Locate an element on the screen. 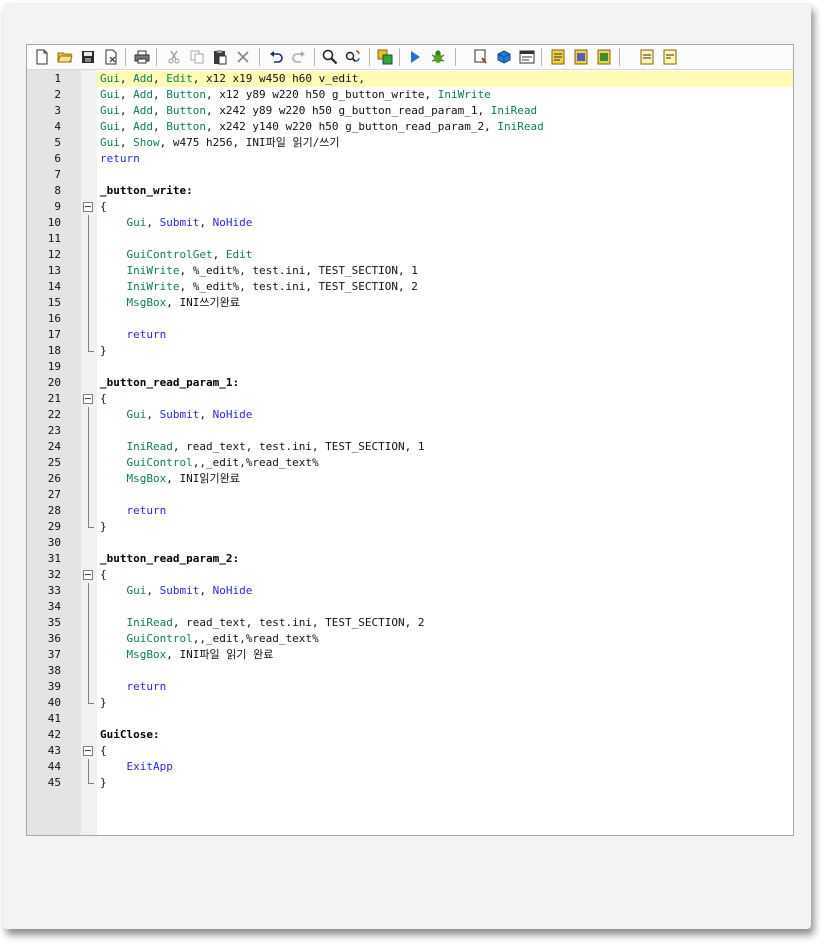 The image size is (835, 952). code-line: 25 GuiControl,,_edit,%read_text% is located at coordinates (410, 463).